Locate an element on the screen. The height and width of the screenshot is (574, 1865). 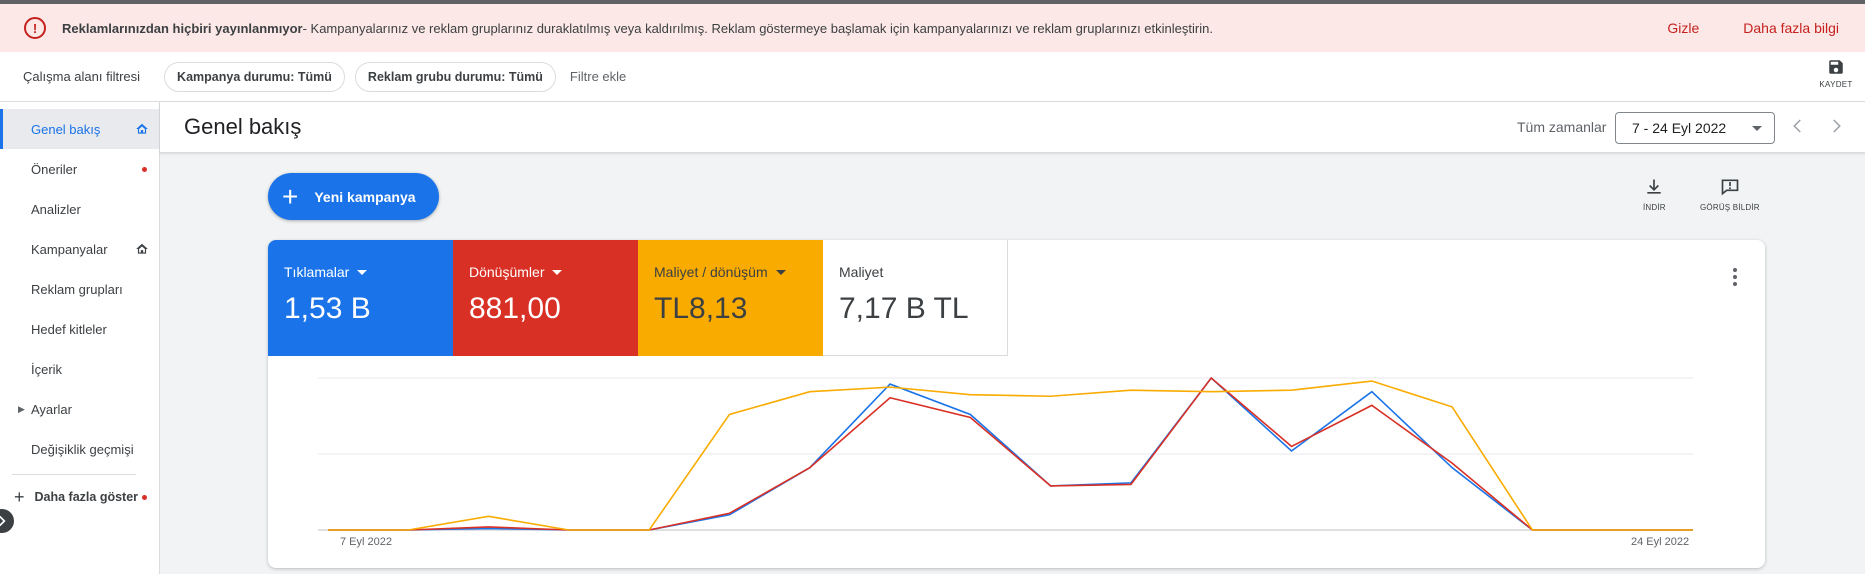
adgroup-status-chip: Reklam grubu durumu: Tümü is located at coordinates (455, 76).